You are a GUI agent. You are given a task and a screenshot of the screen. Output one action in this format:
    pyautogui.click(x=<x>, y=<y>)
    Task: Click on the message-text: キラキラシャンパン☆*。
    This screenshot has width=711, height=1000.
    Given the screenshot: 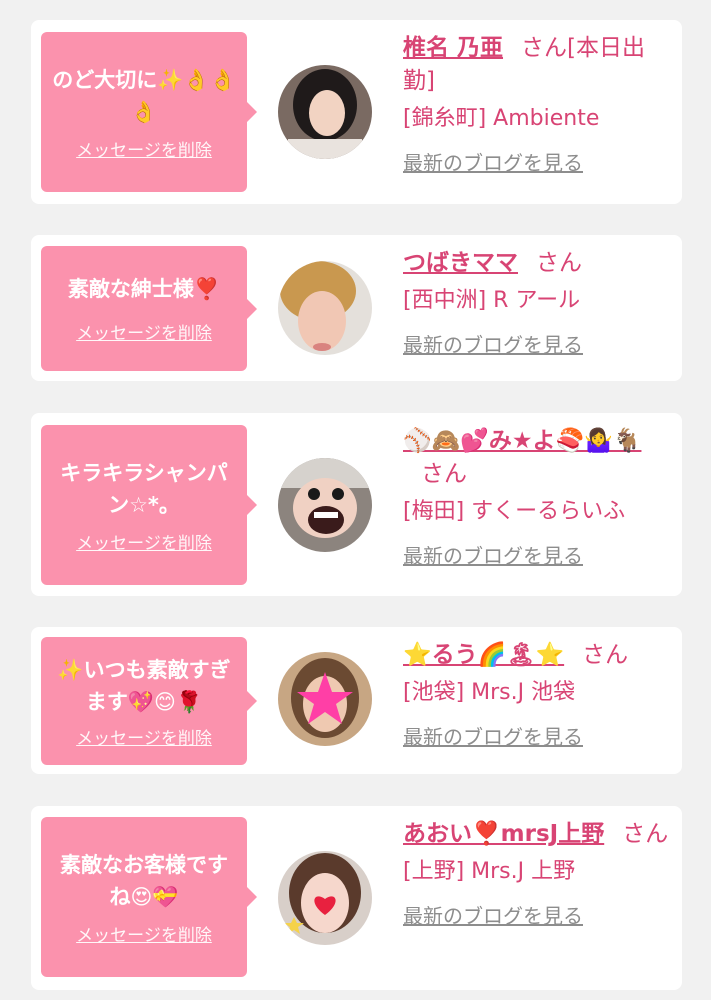 What is the action you would take?
    pyautogui.click(x=144, y=488)
    